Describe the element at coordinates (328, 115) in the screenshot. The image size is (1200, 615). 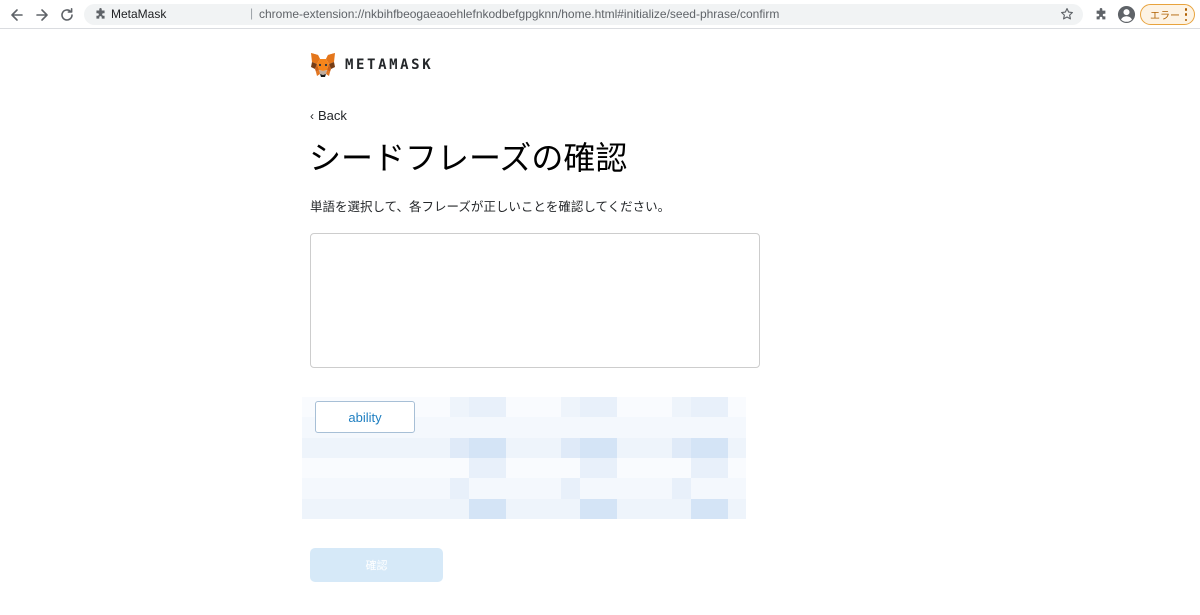
I see `back-link: ‹ Back` at that location.